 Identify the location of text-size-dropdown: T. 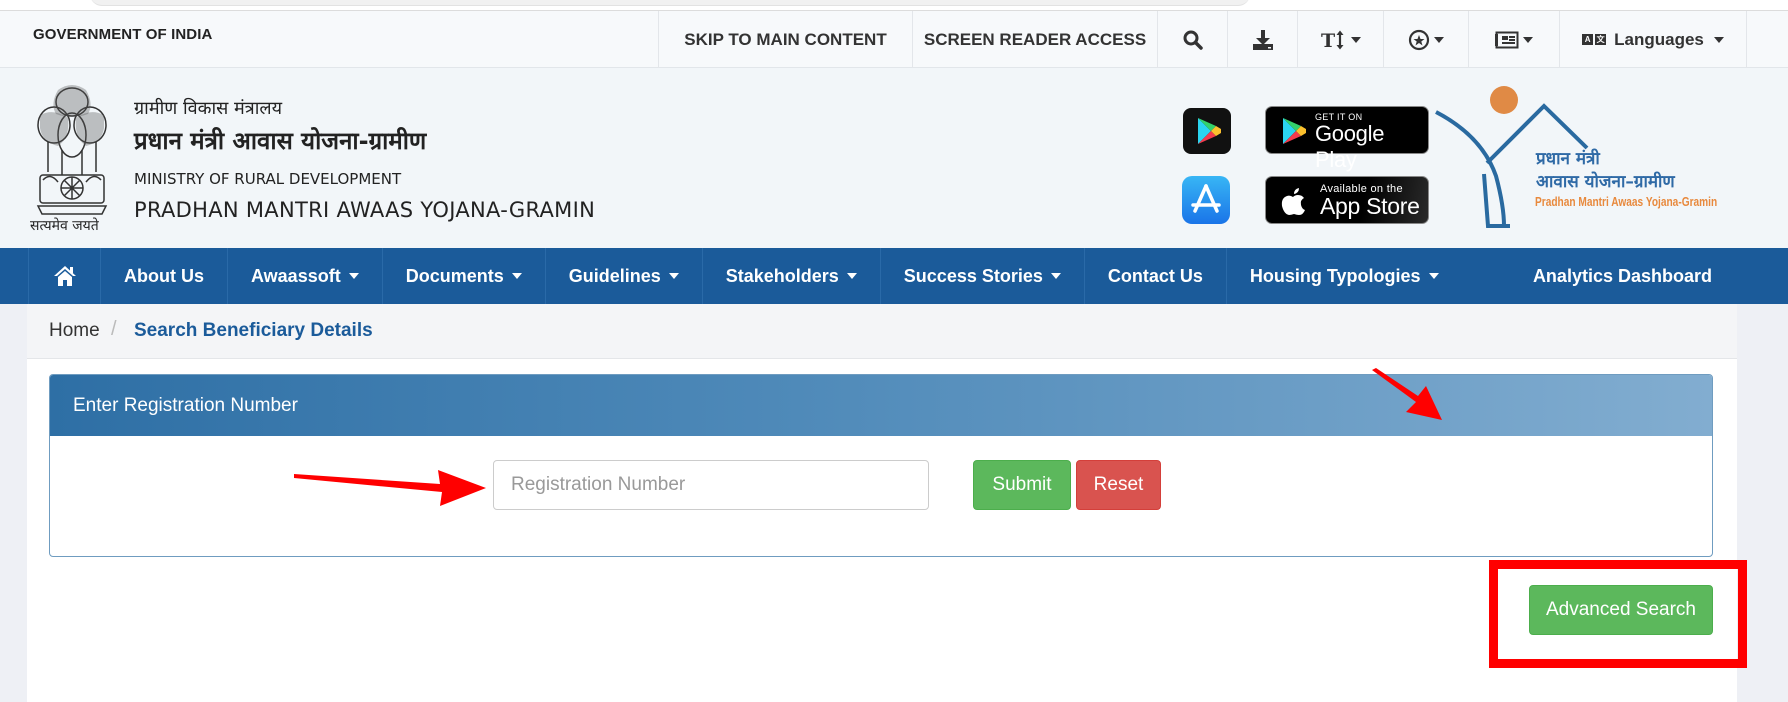
(1340, 39).